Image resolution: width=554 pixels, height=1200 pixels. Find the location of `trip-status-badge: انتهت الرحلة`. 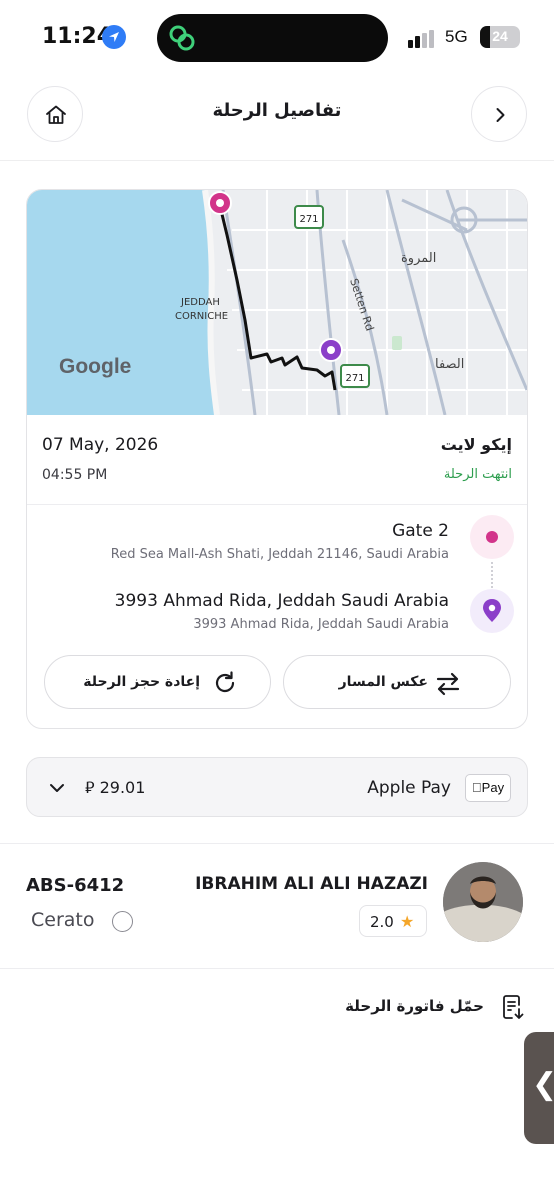

trip-status-badge: انتهت الرحلة is located at coordinates (477, 474).